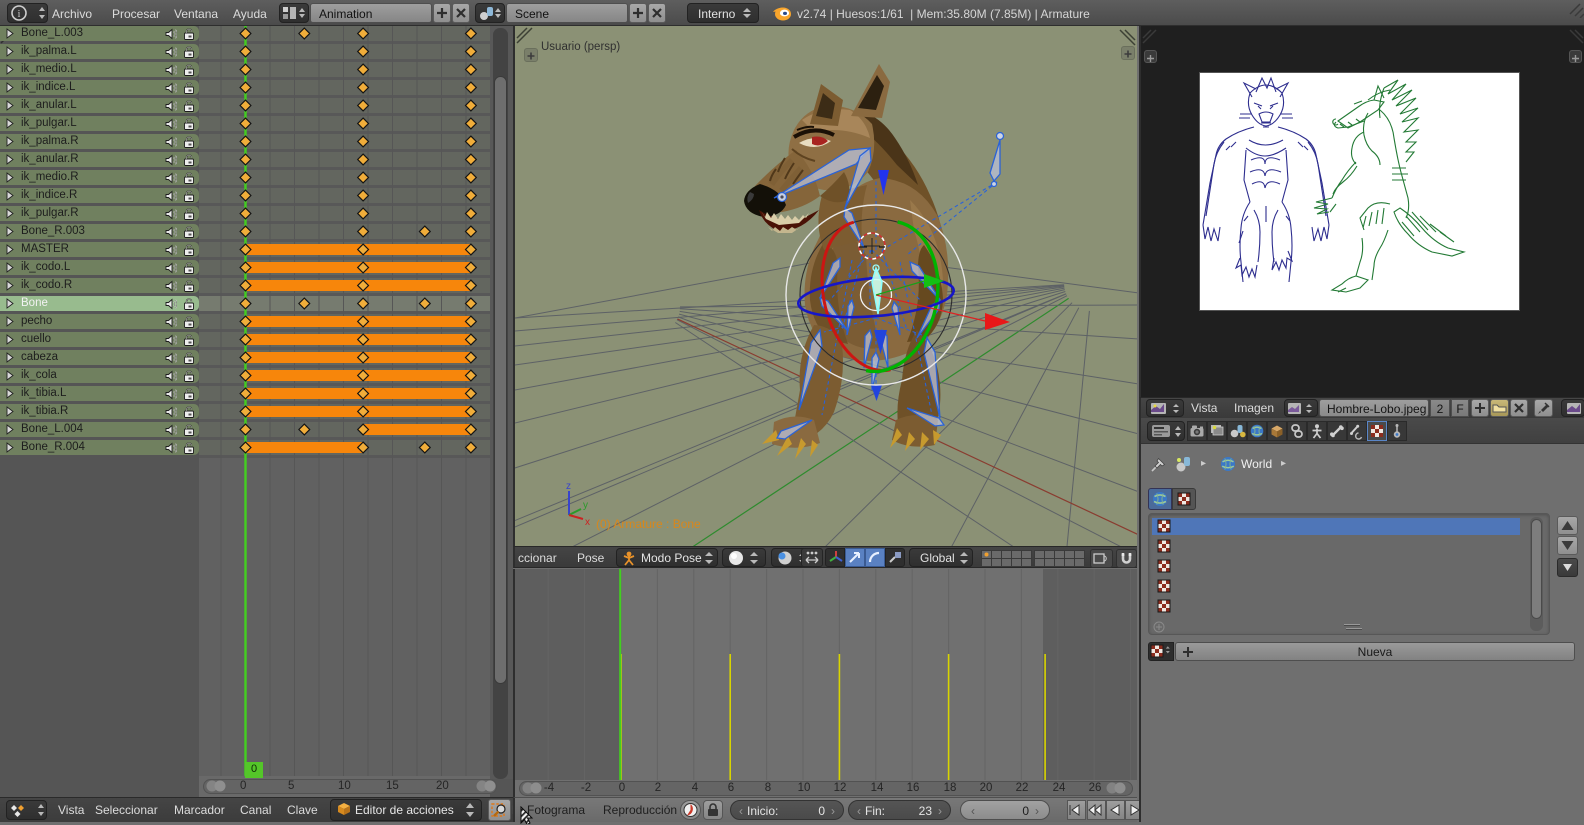 This screenshot has width=1584, height=825. Describe the element at coordinates (585, 505) in the screenshot. I see `svg-text: y` at that location.